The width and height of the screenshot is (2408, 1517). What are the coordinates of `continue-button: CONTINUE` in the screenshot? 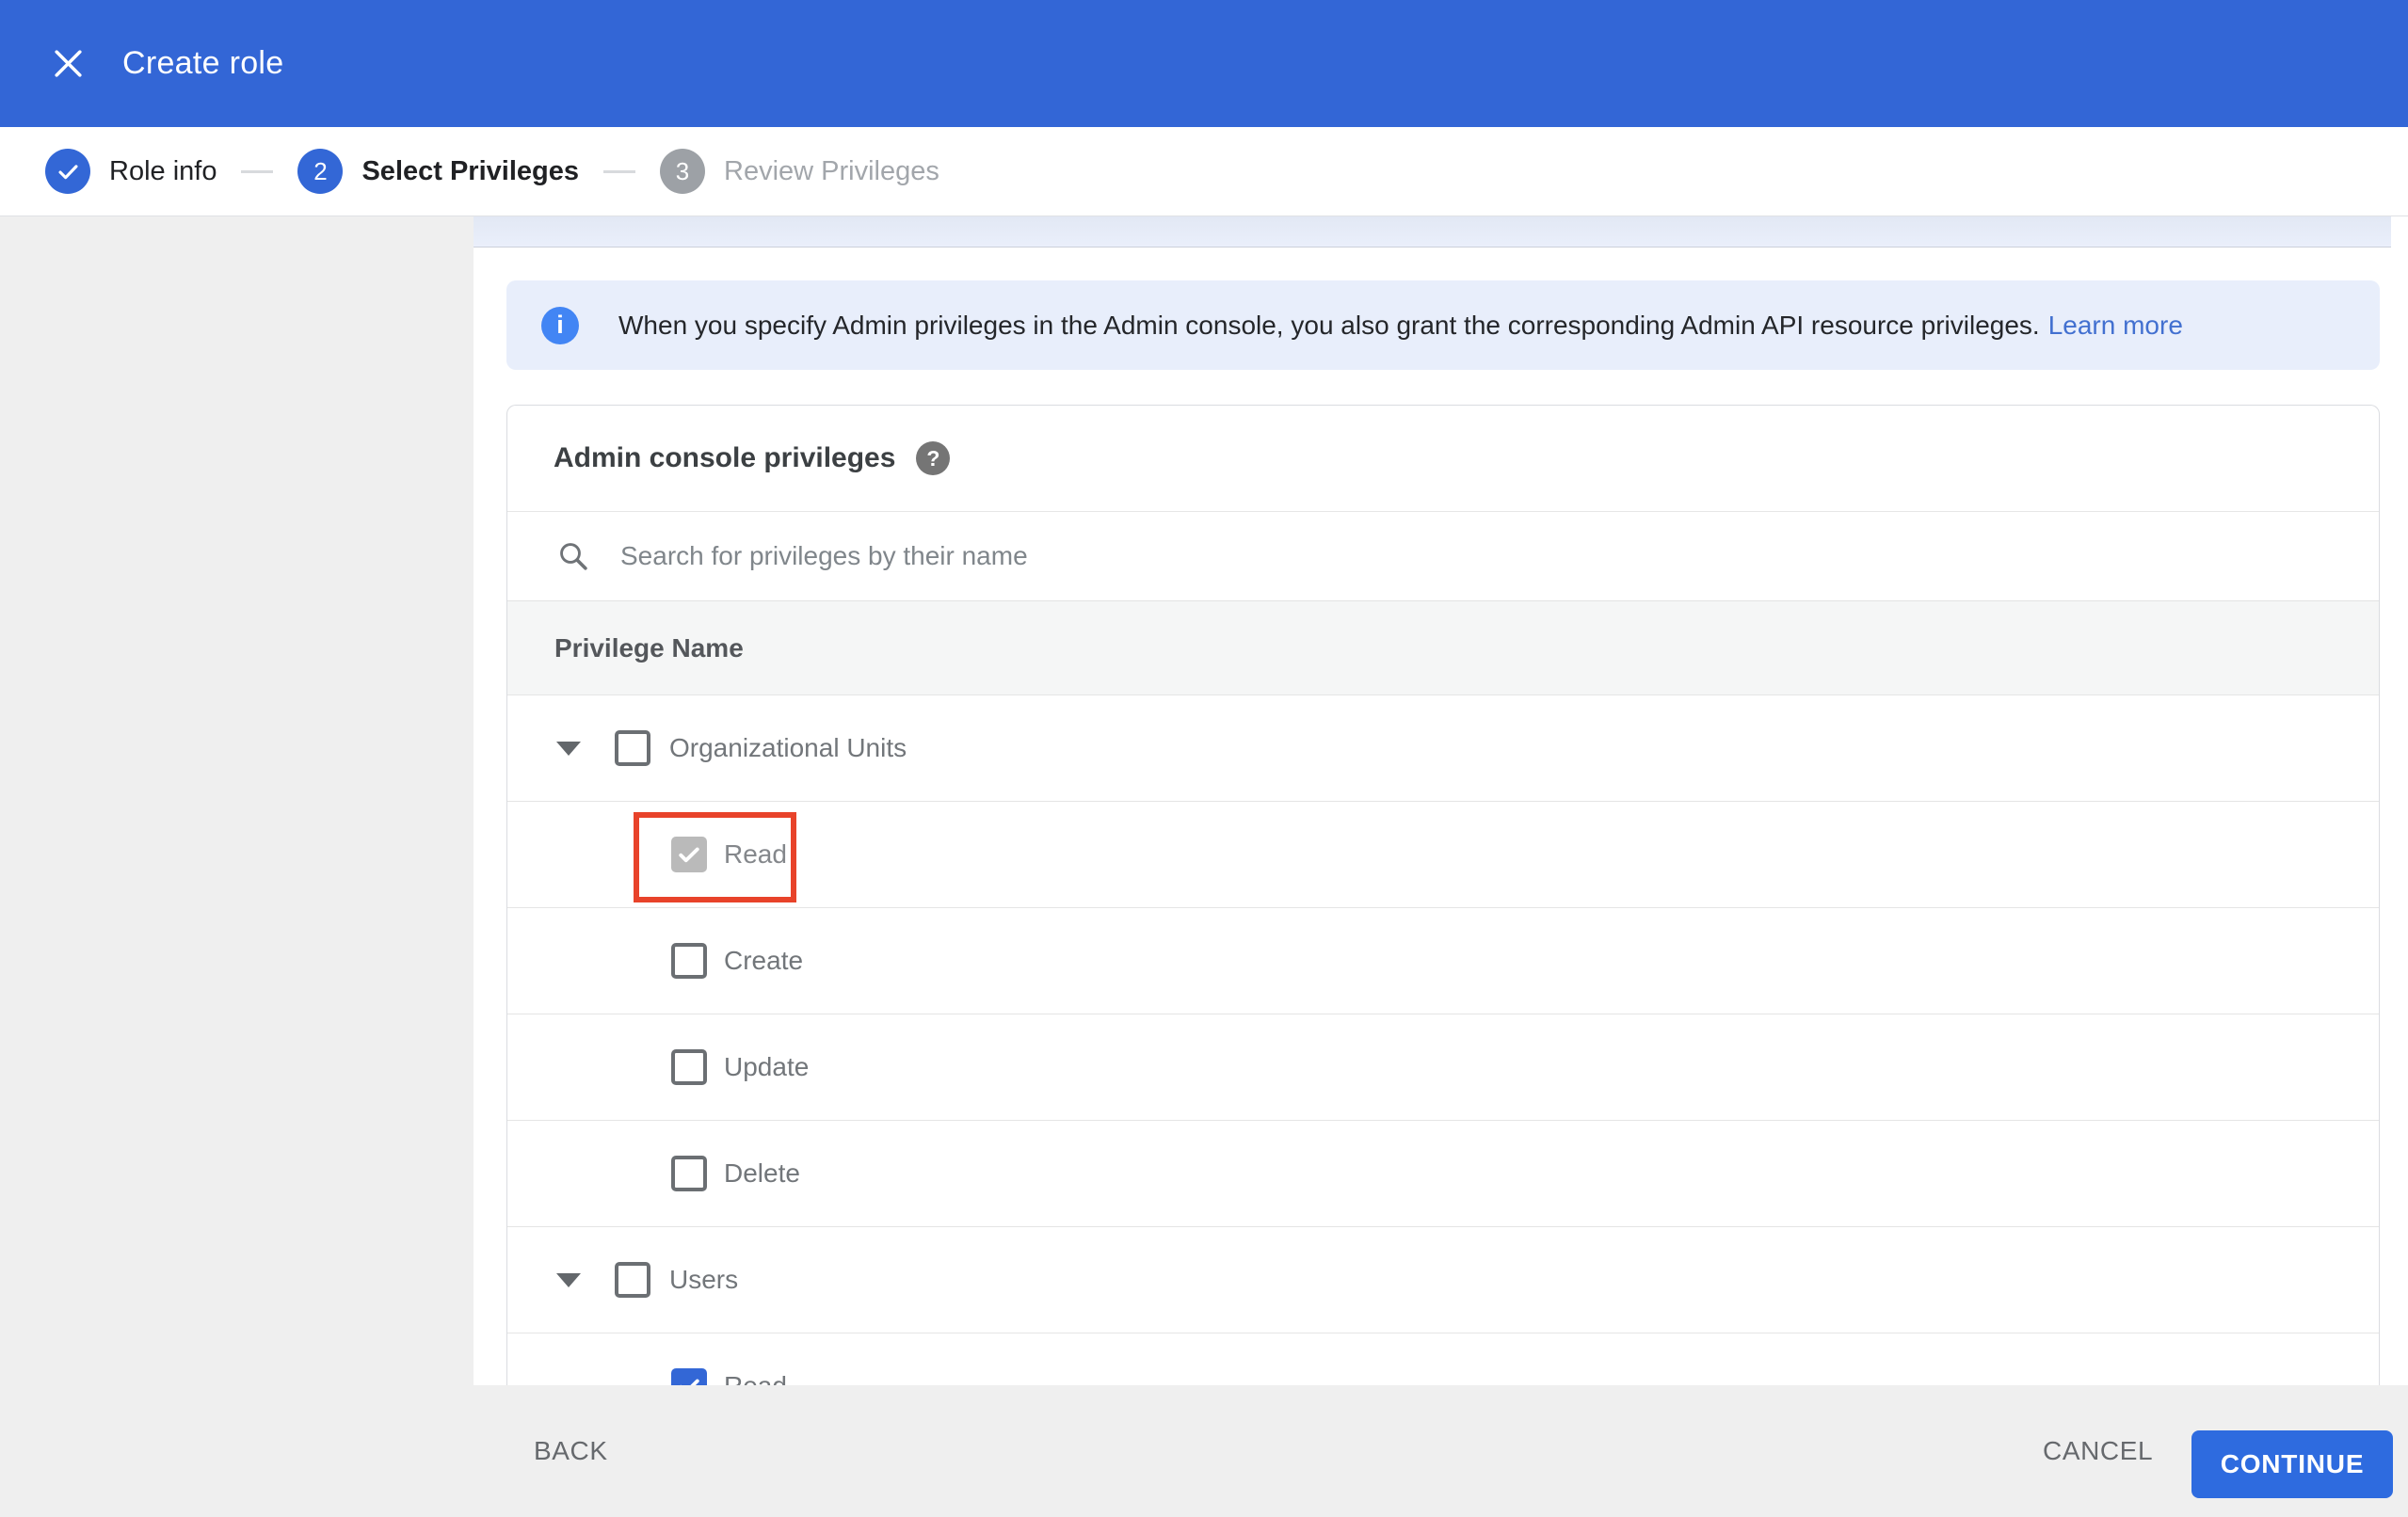 It's located at (2292, 1464).